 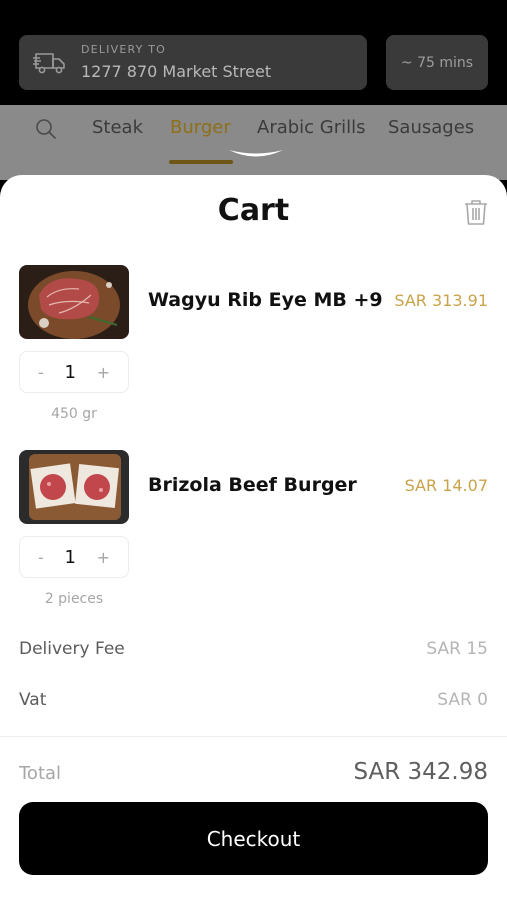 I want to click on delivery-address-selector: DELIVERY TO 1277 870 Market Street, so click(x=193, y=62).